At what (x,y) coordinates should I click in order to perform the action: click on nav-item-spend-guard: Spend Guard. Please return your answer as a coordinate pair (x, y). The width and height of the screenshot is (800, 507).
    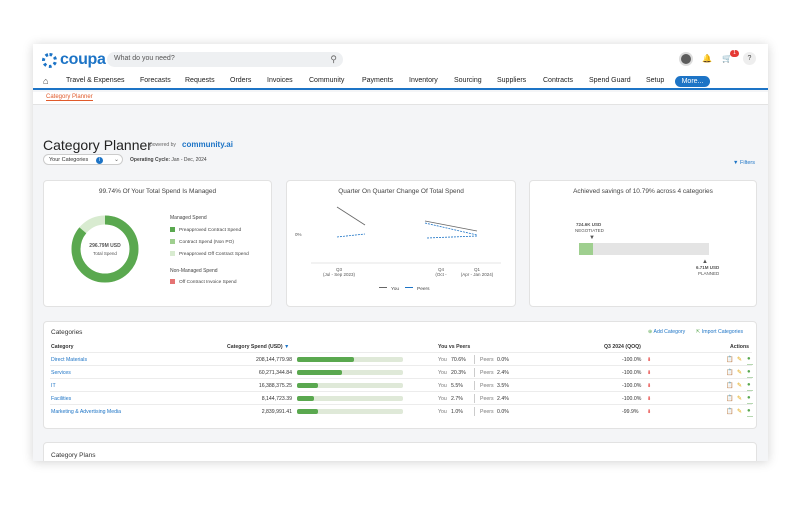
    Looking at the image, I should click on (610, 80).